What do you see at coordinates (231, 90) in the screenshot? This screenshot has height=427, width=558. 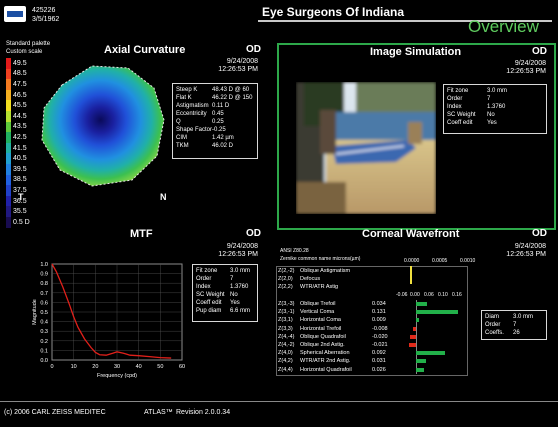 I see `param-value: 48.43 D @ 60` at bounding box center [231, 90].